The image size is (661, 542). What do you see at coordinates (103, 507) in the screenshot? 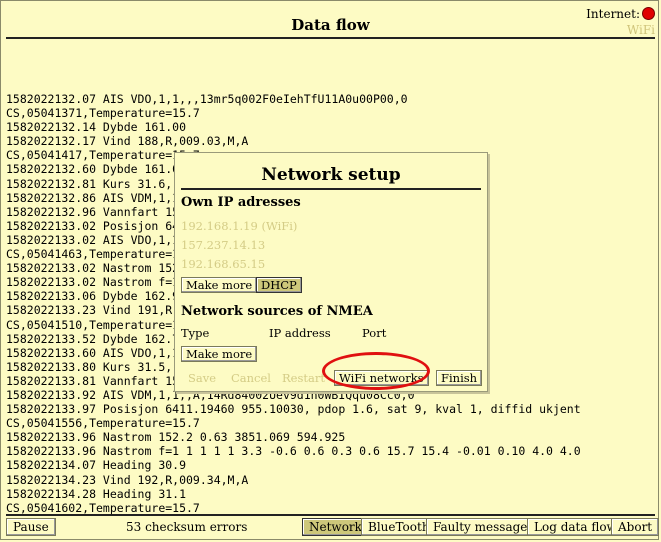
I see `log-line: CS,05041602,Temperature=15.7` at bounding box center [103, 507].